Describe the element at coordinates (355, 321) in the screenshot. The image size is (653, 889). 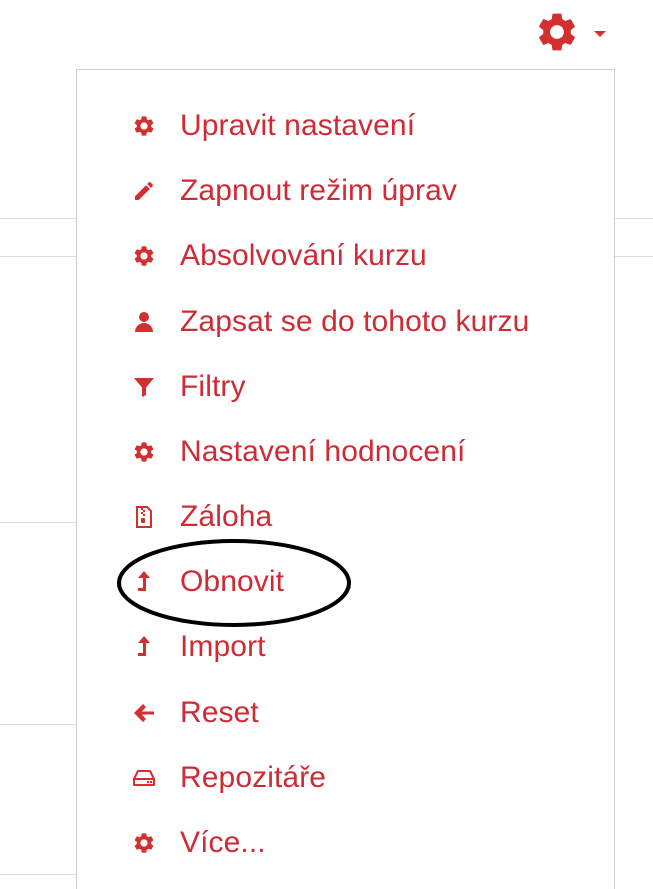
I see `menu-item-label: Zapsat se do tohoto kurzu` at that location.